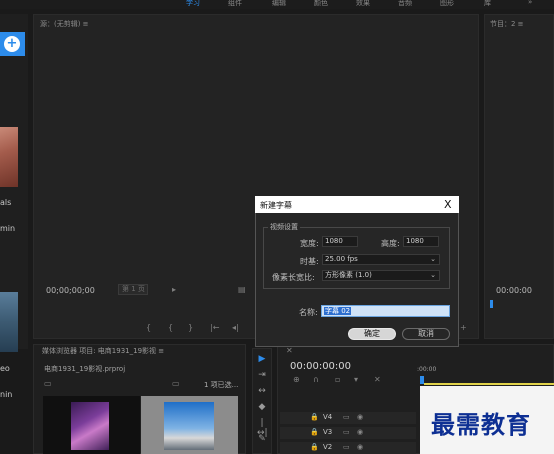  What do you see at coordinates (363, 4) in the screenshot?
I see `tab-effects: 效果` at bounding box center [363, 4].